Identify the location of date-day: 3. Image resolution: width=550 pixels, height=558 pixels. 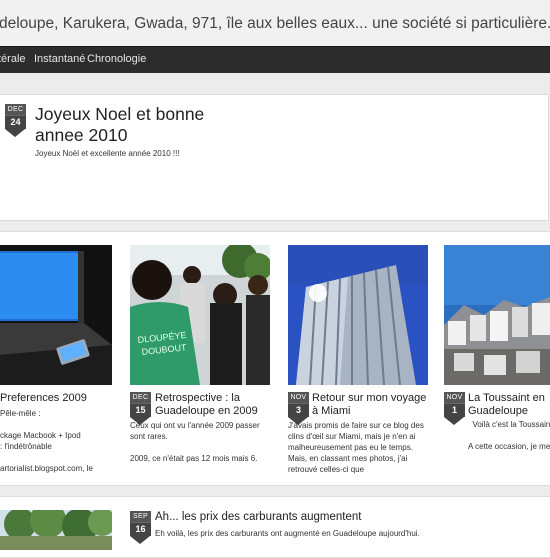
(298, 410).